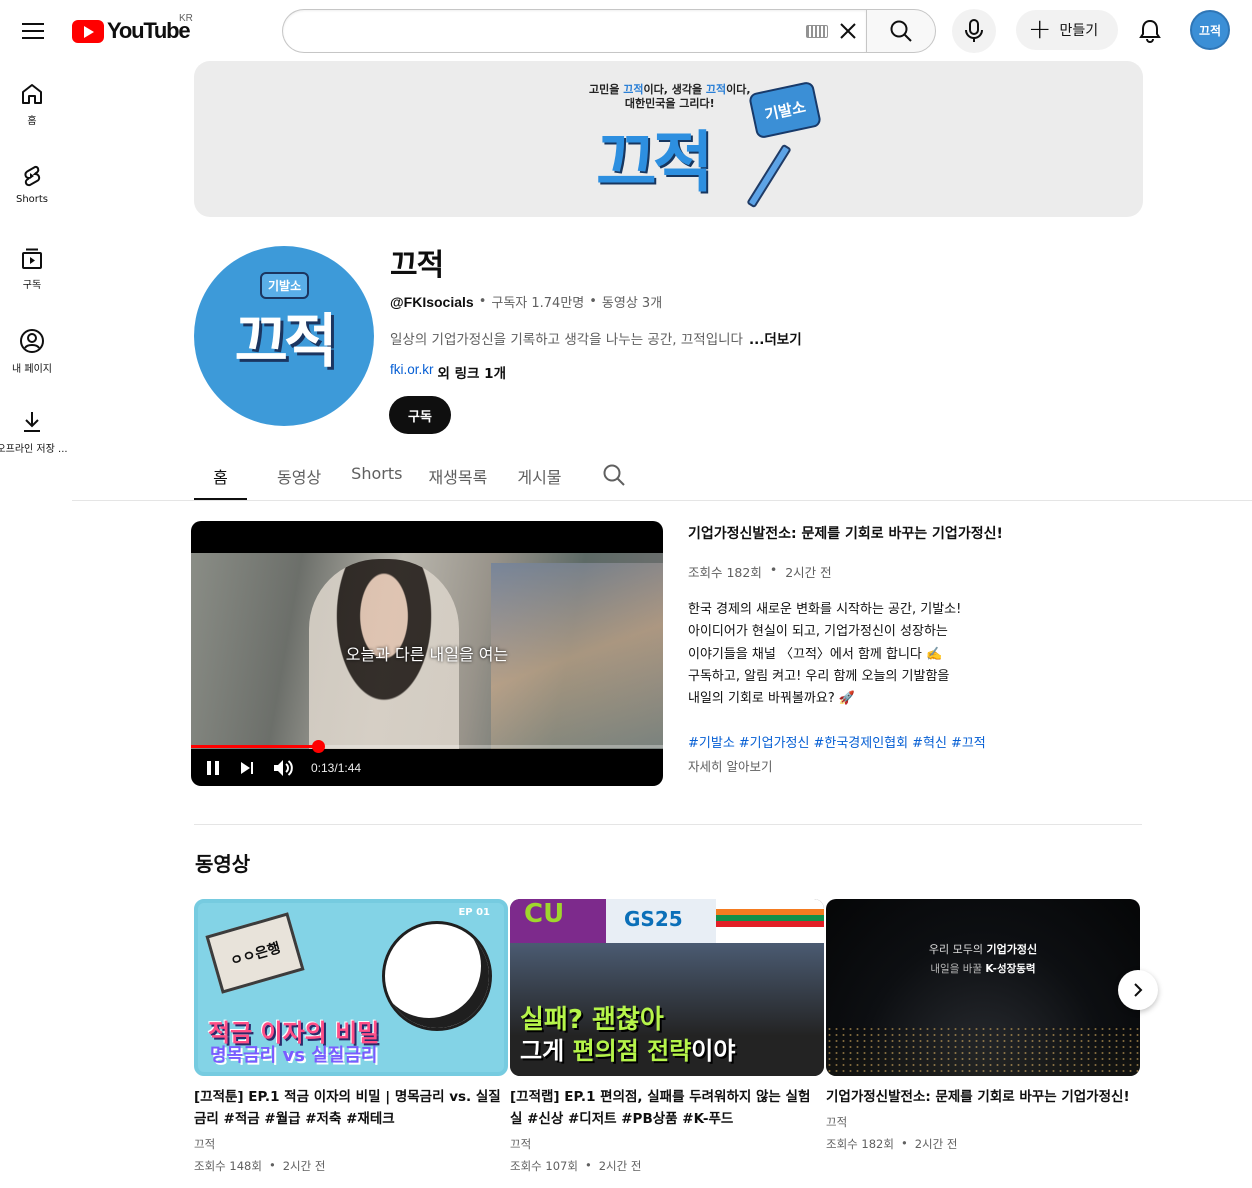  Describe the element at coordinates (149, 30) in the screenshot. I see `logo-text: YouTube` at that location.